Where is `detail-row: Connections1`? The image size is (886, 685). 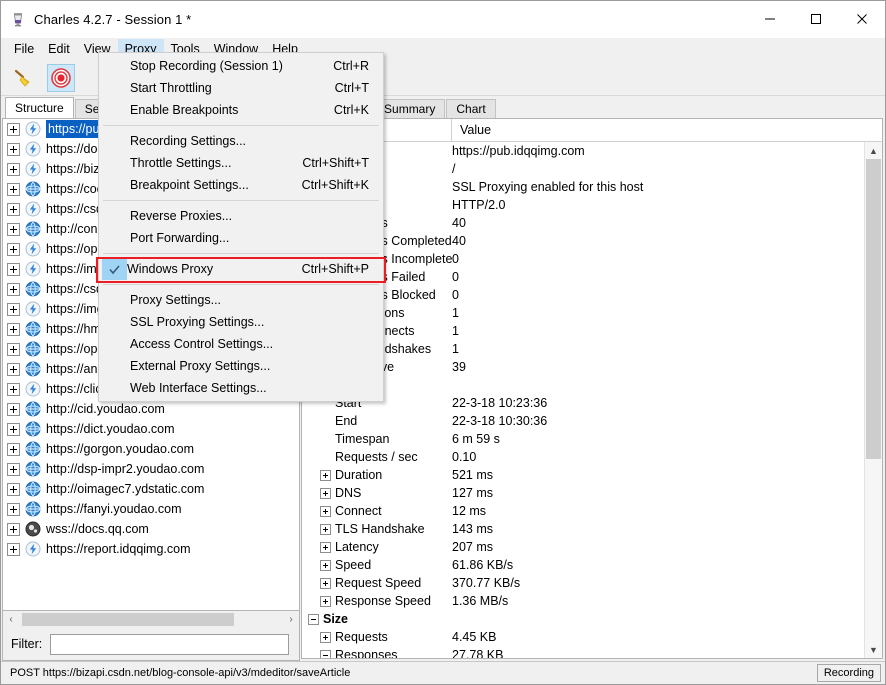
detail-row: Connections1 is located at coordinates (583, 313).